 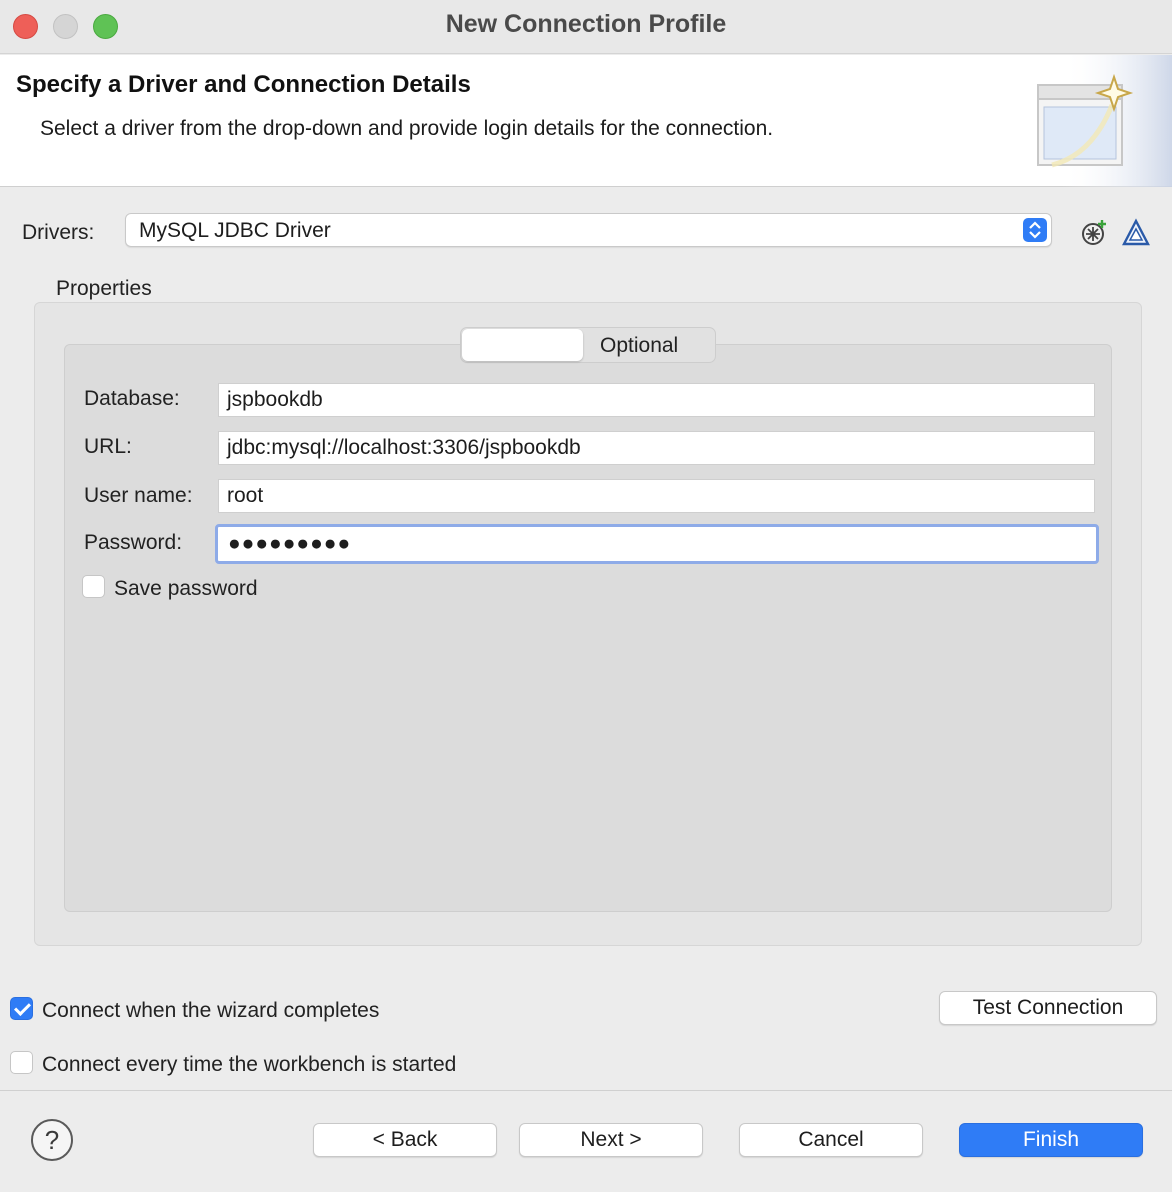 I want to click on url-field: jdbc:mysql://localhost:3306/jspbookdb, so click(x=656, y=448).